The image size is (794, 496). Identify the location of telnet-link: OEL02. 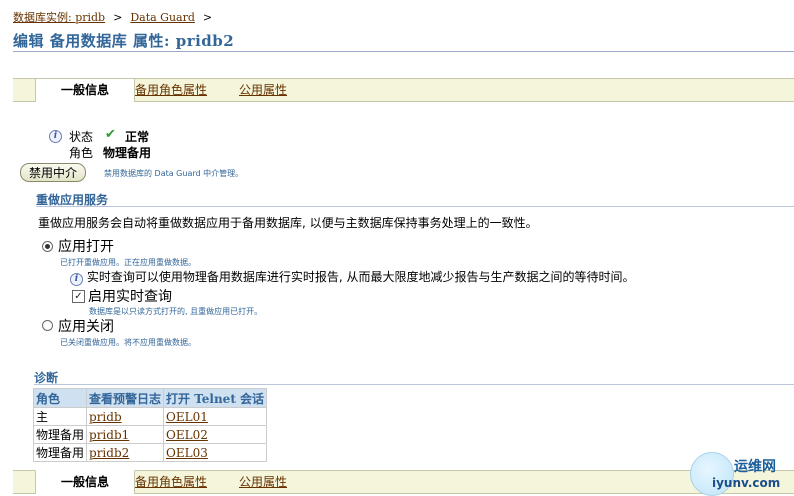
(187, 435).